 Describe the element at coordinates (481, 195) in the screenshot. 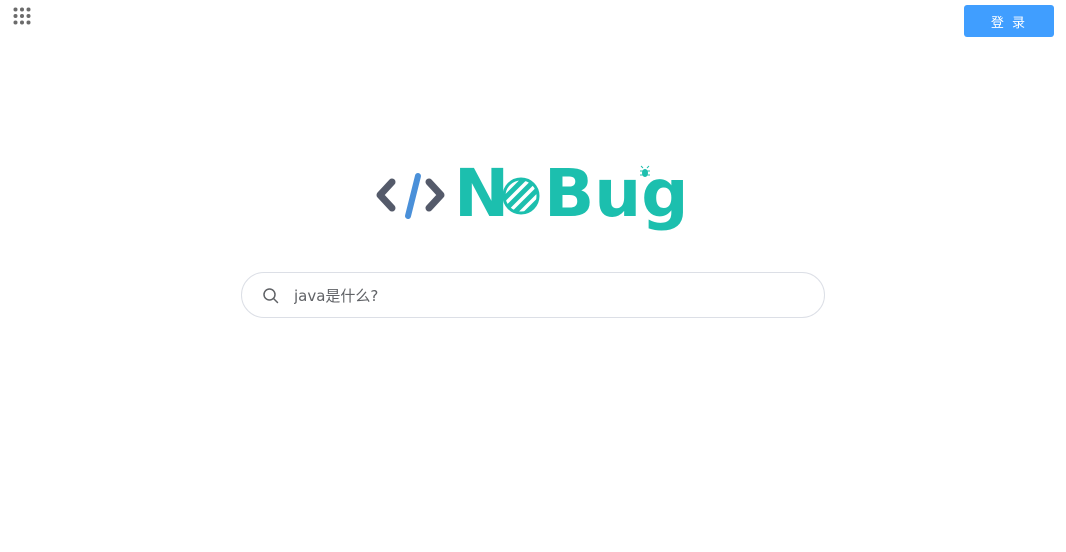

I see `logo-text-n: N` at that location.